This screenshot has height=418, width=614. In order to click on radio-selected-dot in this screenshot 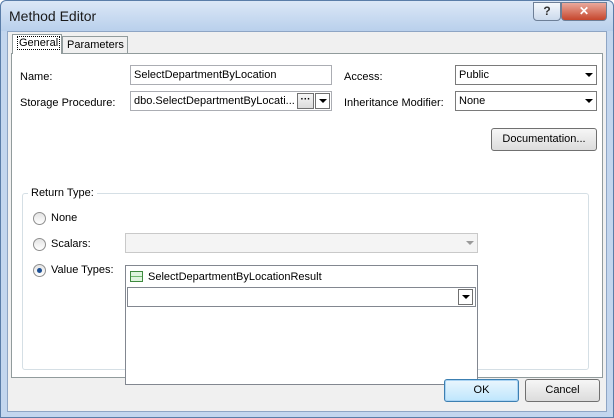, I will do `click(39, 270)`.